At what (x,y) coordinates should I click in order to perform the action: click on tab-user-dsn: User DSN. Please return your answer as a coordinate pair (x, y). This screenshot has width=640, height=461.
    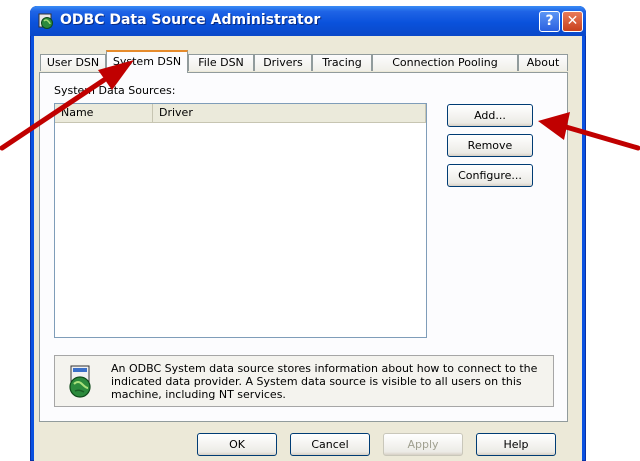
    Looking at the image, I should click on (73, 62).